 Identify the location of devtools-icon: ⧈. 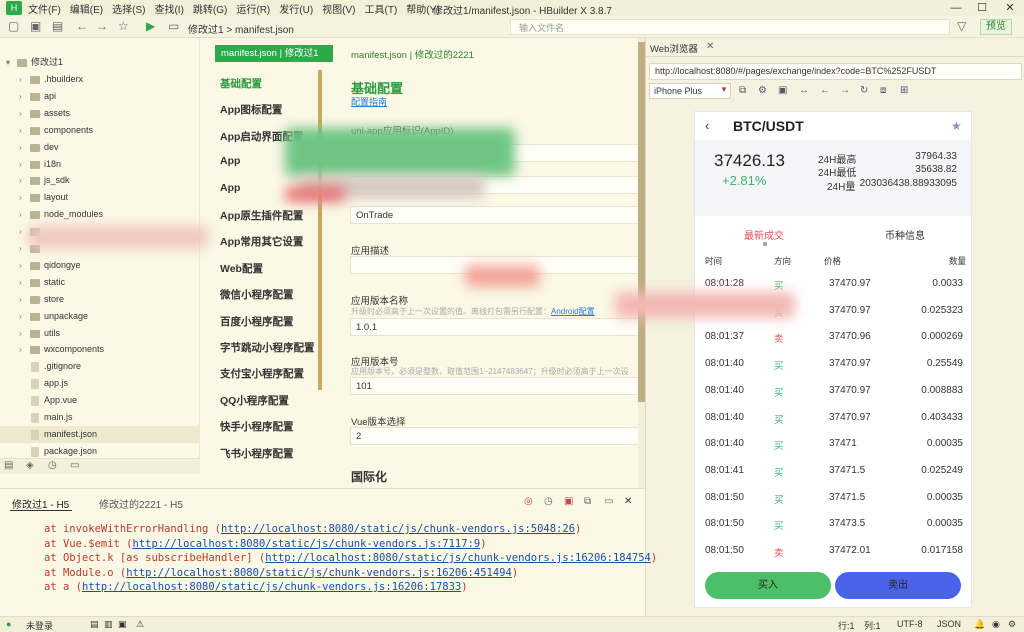
(883, 90).